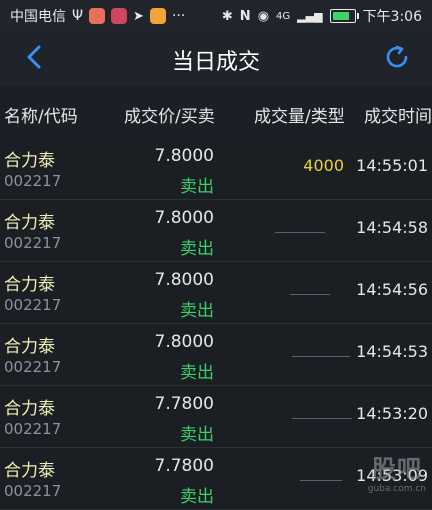  I want to click on watermark: 股吧 guba.com.cn, so click(397, 471).